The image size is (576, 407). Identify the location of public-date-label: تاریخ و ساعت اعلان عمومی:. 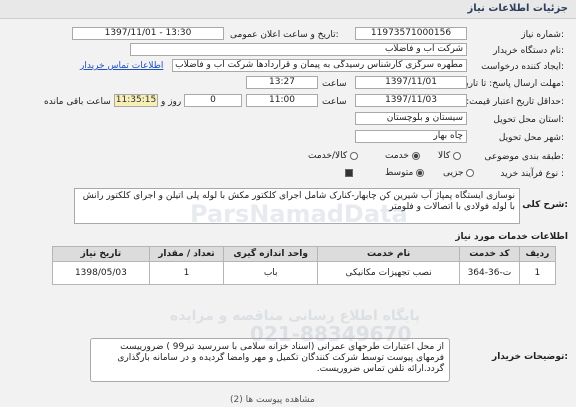
(284, 35).